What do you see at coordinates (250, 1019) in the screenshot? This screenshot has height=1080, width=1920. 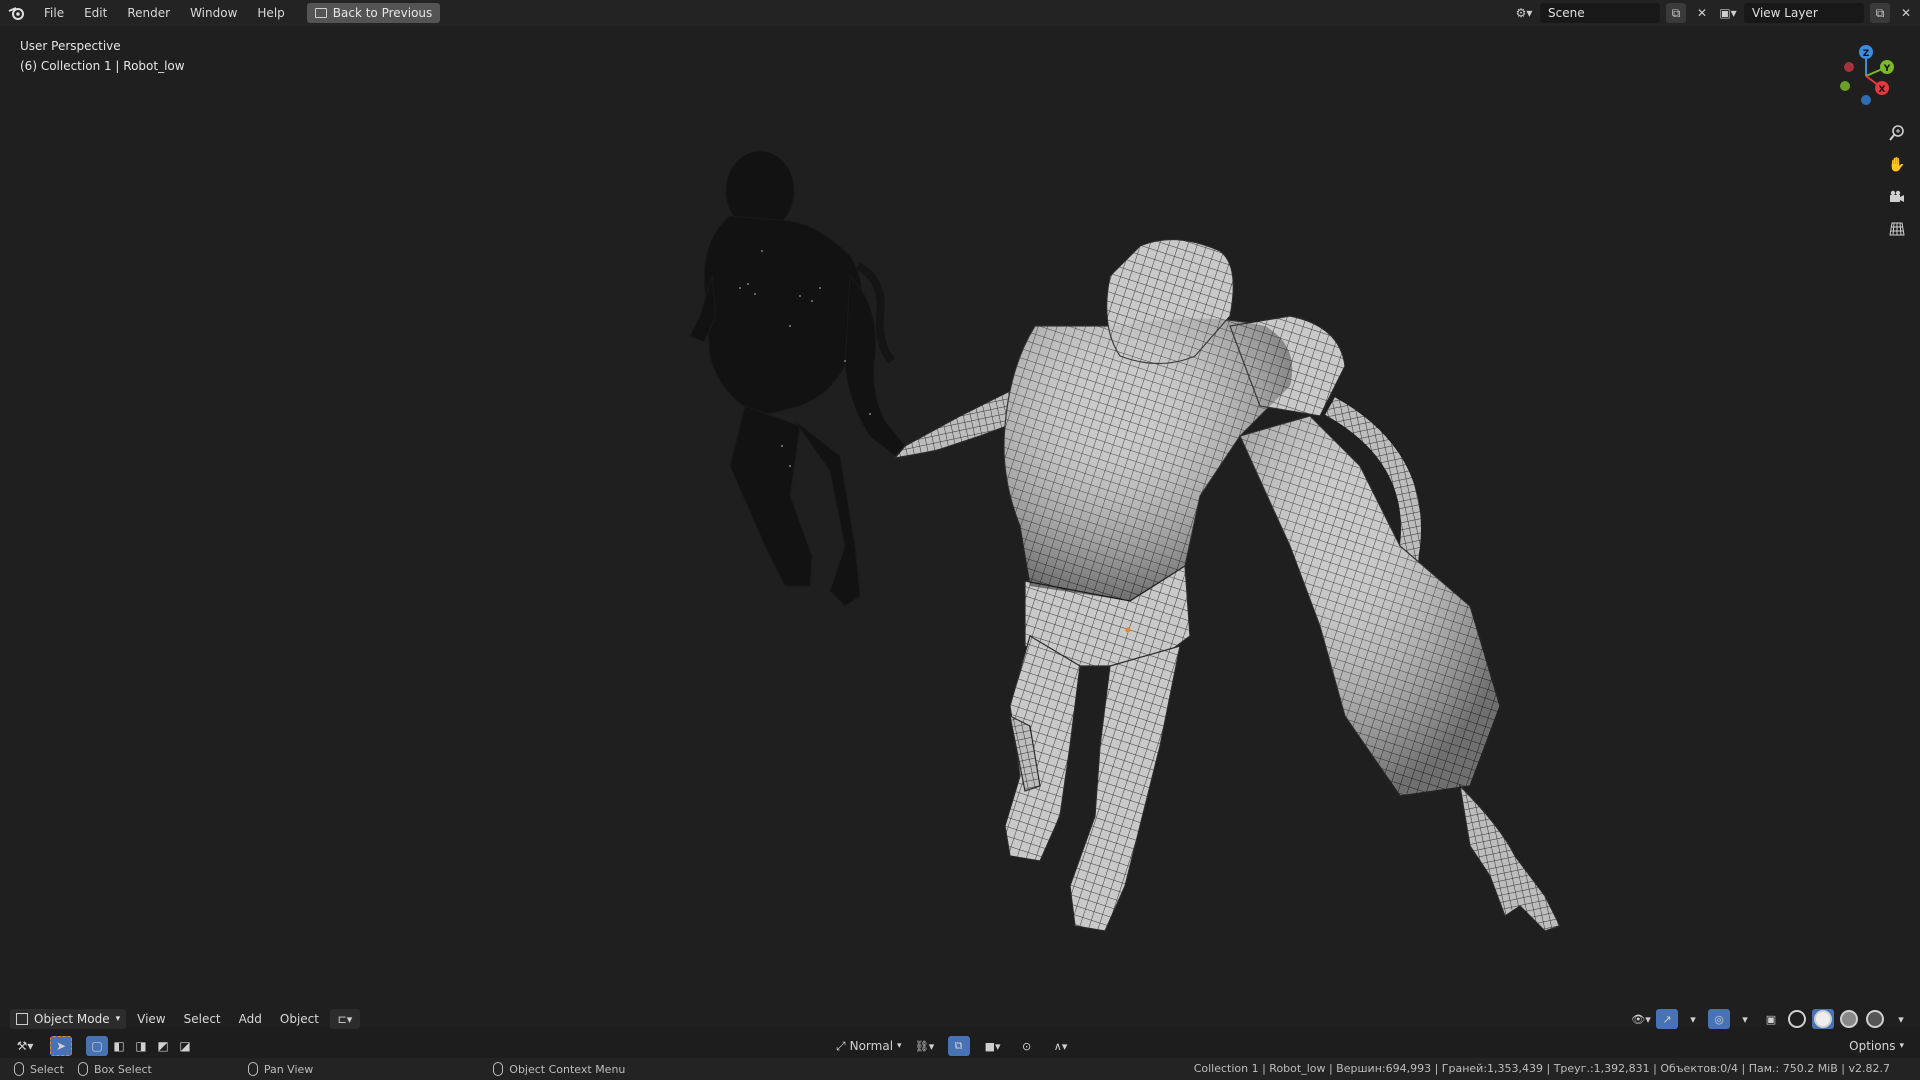 I see `header-menu-add: Add` at bounding box center [250, 1019].